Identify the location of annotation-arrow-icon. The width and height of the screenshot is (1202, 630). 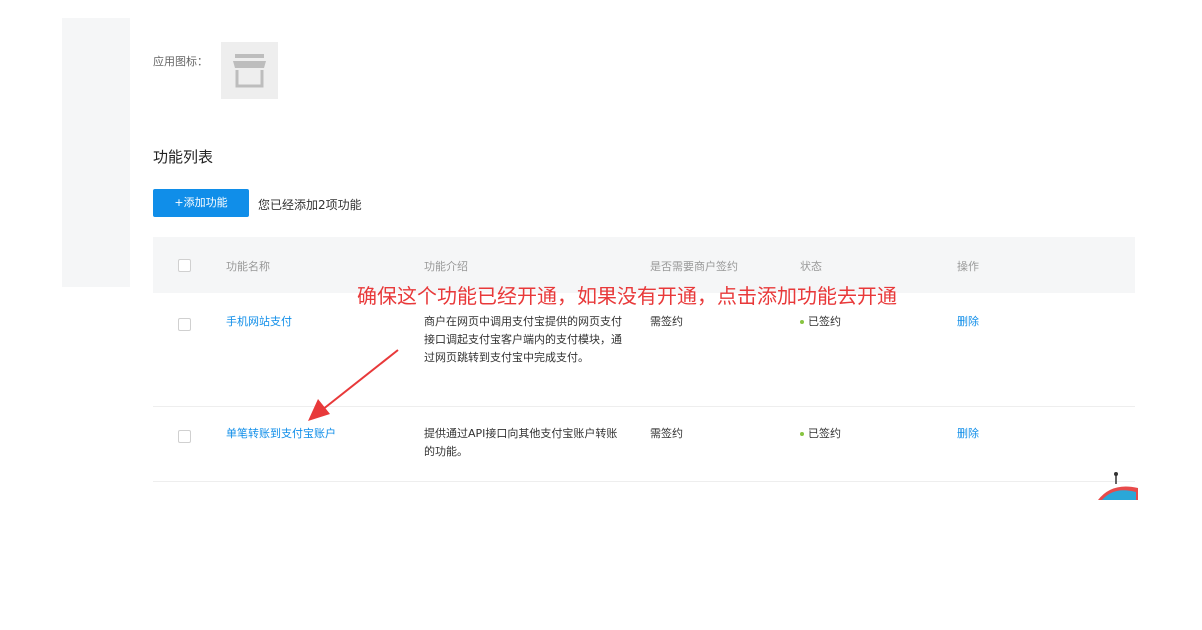
(353, 385).